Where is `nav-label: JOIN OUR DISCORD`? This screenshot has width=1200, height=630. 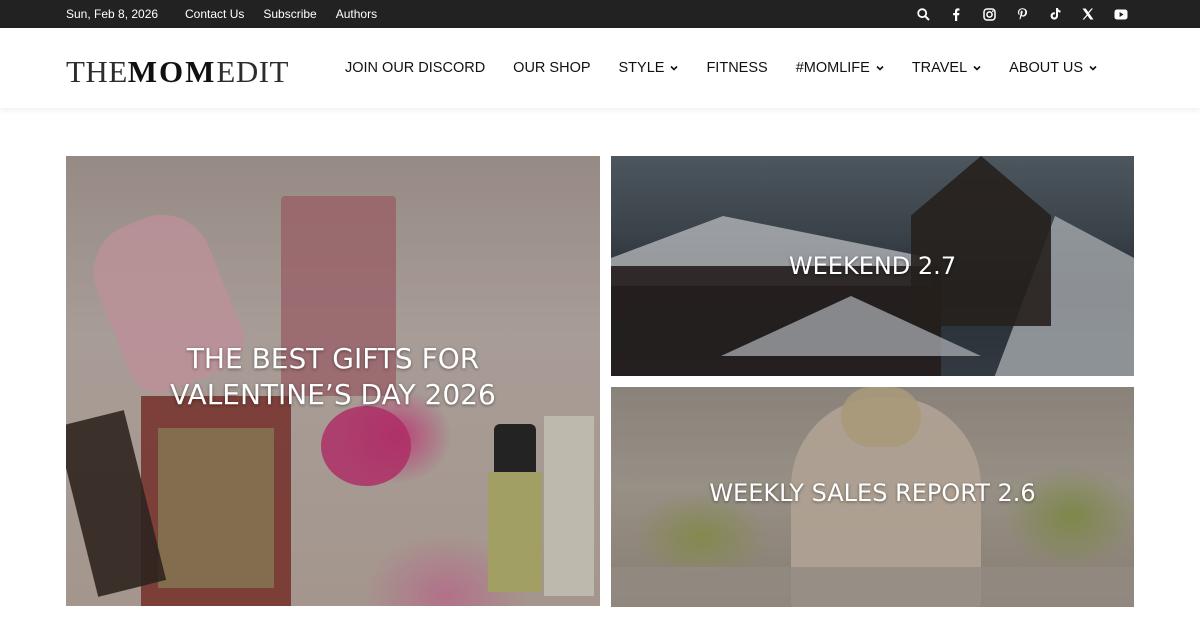 nav-label: JOIN OUR DISCORD is located at coordinates (415, 68).